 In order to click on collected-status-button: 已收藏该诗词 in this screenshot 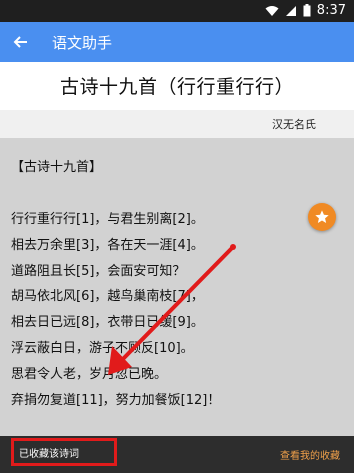, I will do `click(64, 452)`.